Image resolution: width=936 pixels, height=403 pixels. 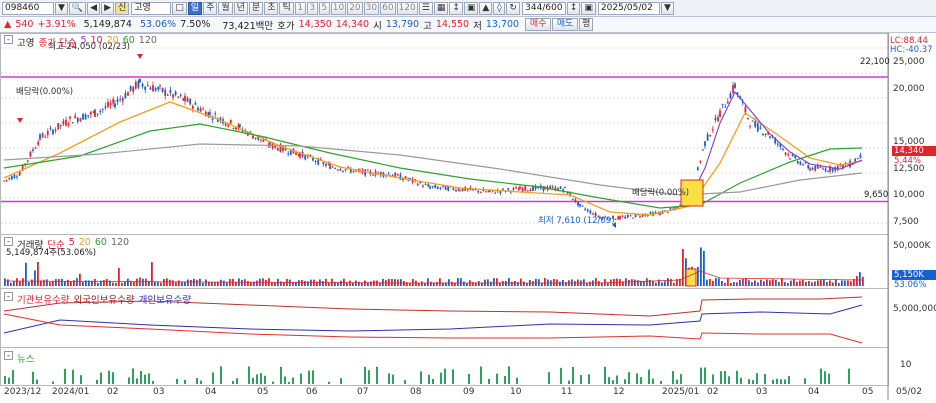 What do you see at coordinates (312, 8) in the screenshot?
I see `minute-3-button: 3` at bounding box center [312, 8].